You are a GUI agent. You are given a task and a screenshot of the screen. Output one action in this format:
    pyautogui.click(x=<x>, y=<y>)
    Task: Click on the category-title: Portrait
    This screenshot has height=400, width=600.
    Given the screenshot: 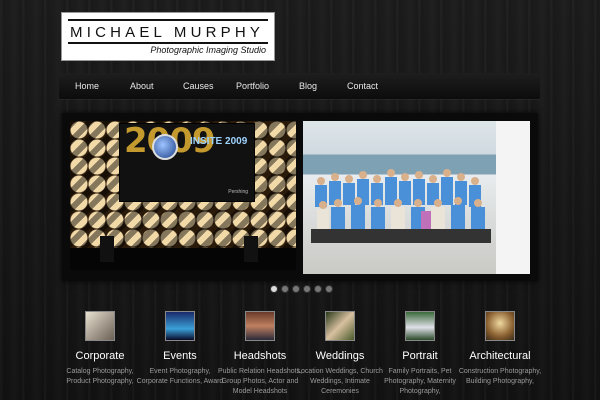 What is the action you would take?
    pyautogui.click(x=420, y=356)
    